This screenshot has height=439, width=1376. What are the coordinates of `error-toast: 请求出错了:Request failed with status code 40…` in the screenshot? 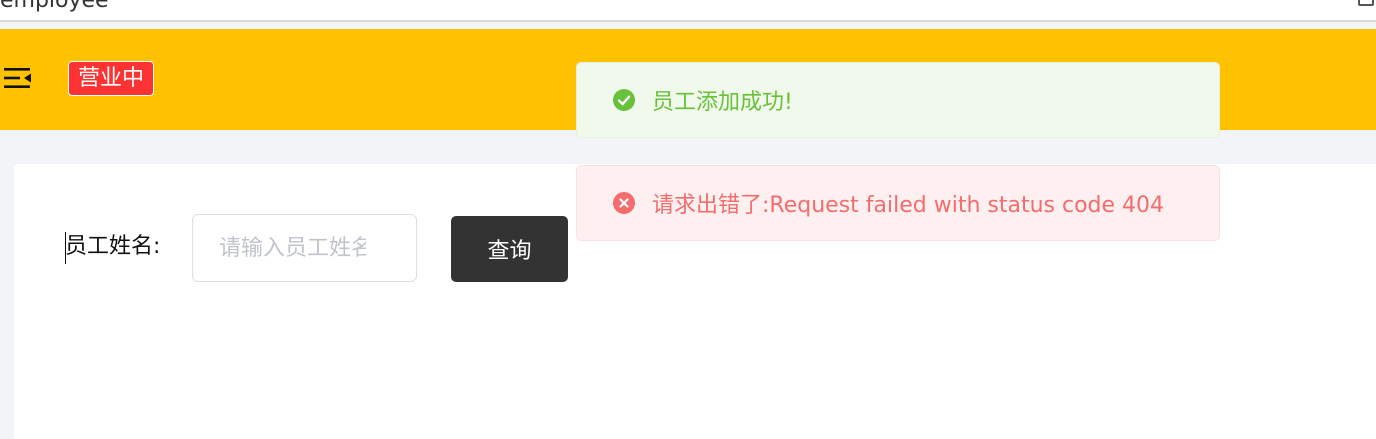 It's located at (898, 203).